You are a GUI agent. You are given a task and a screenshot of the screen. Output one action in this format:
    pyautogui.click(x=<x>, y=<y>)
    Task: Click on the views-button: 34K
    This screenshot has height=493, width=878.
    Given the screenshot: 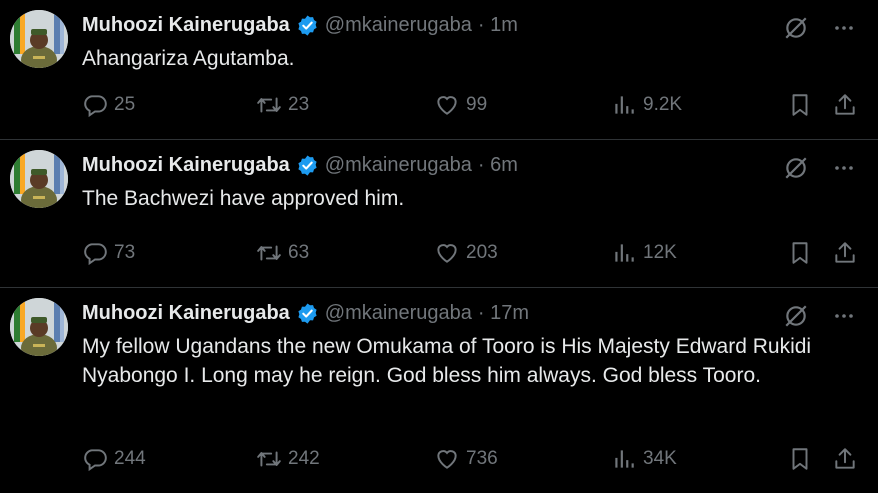 What is the action you would take?
    pyautogui.click(x=644, y=459)
    